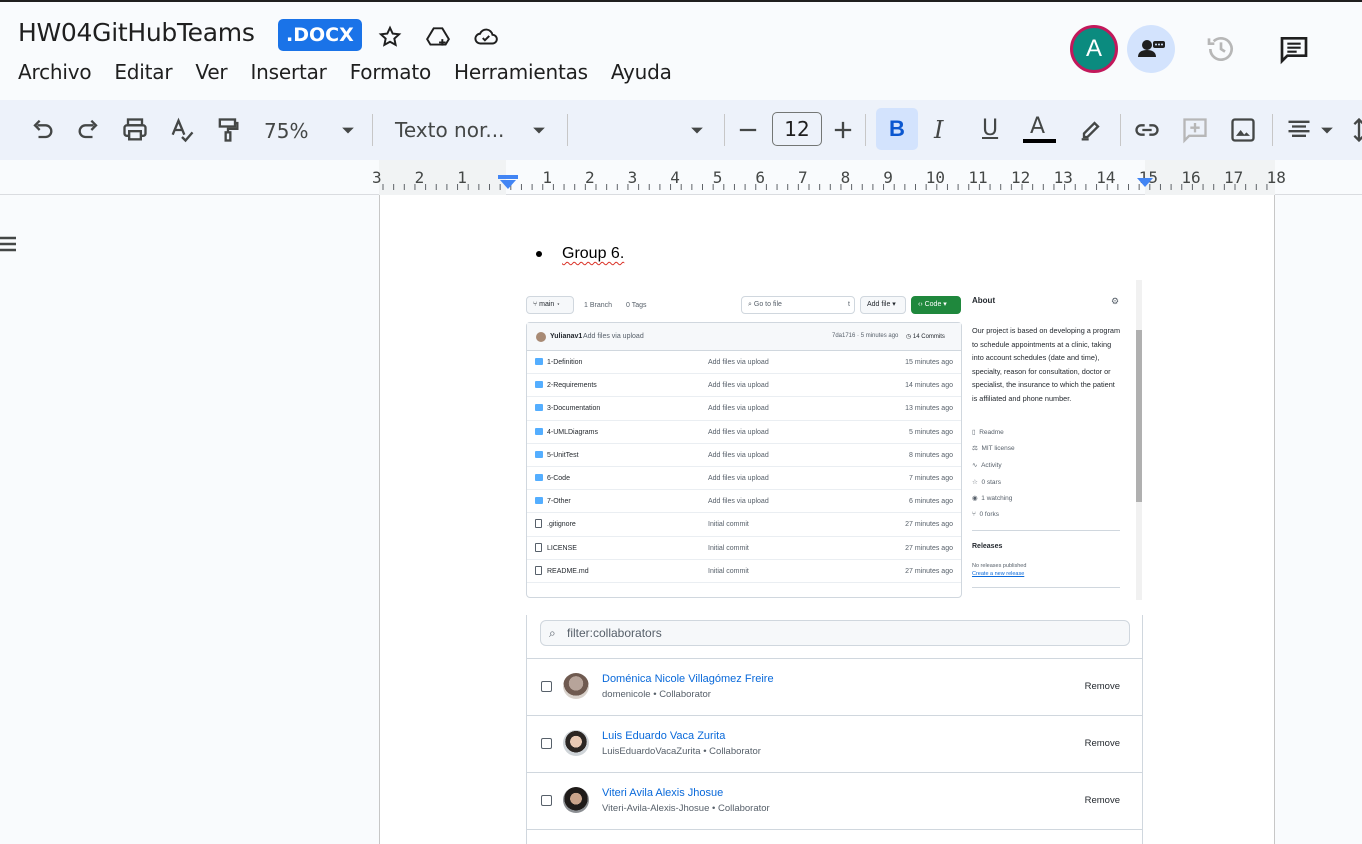 The width and height of the screenshot is (1362, 844). I want to click on search-icon: ⌕, so click(552, 633).